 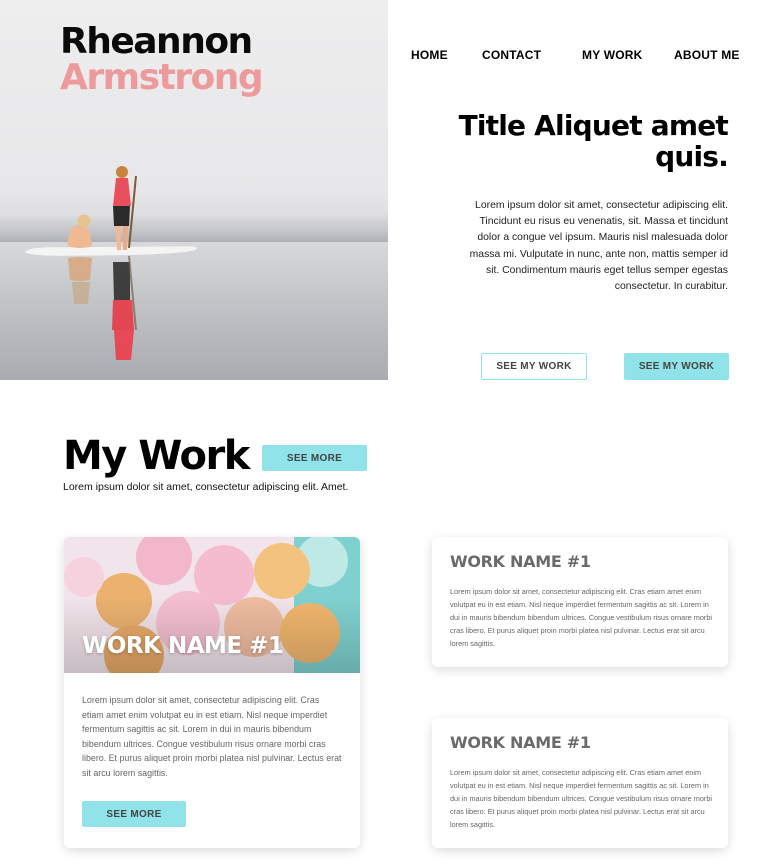 I want to click on featured-see-more-button: SEE MORE, so click(x=134, y=814).